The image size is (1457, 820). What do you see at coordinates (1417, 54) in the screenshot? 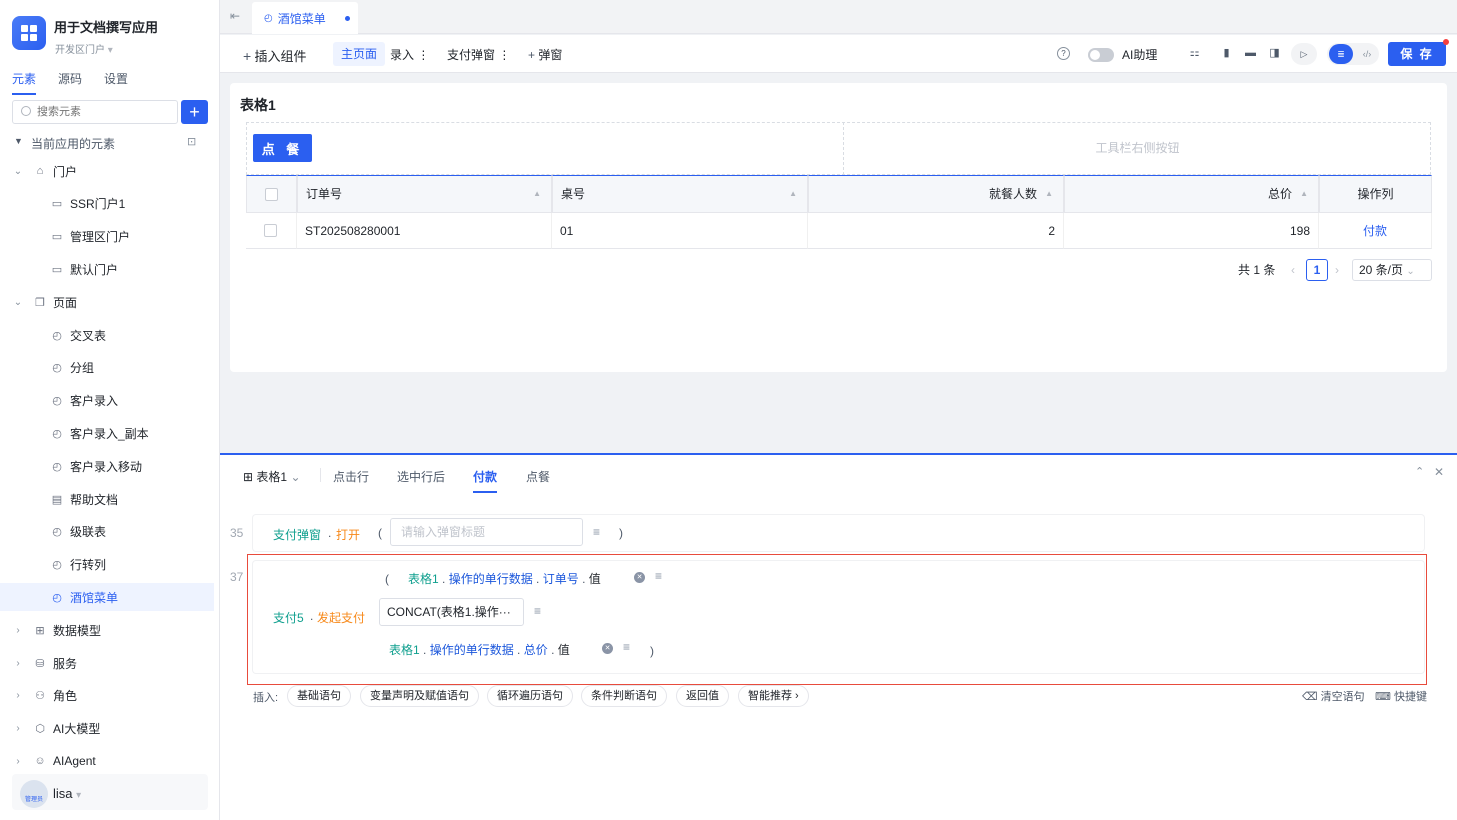
I see `save-button: 保 存` at bounding box center [1417, 54].